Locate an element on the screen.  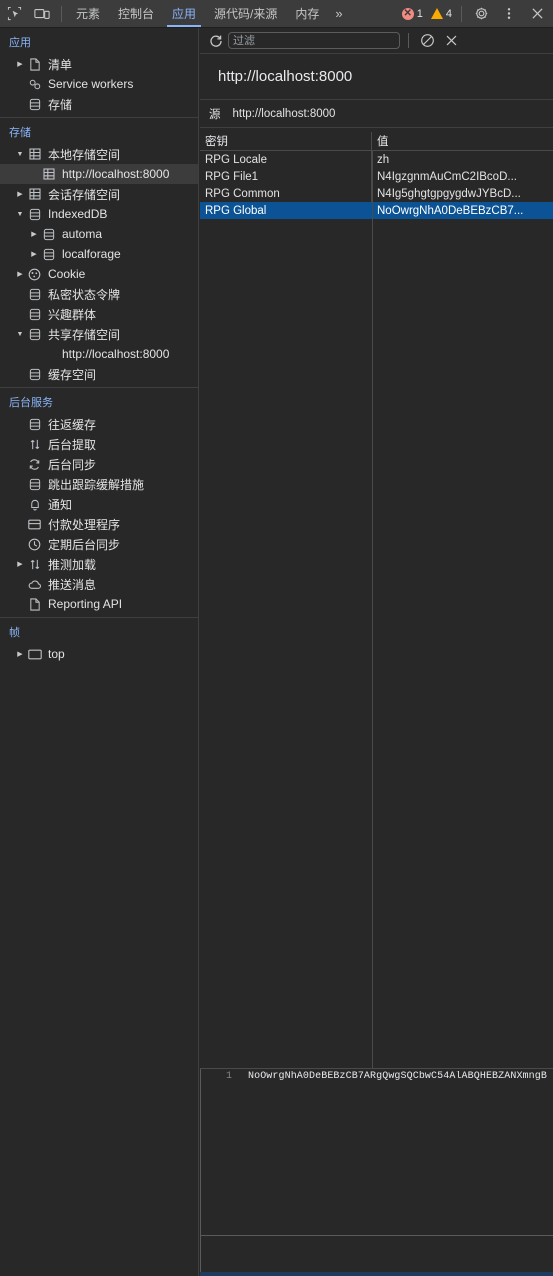
table-header: 密钥 值 is located at coordinates (376, 141).